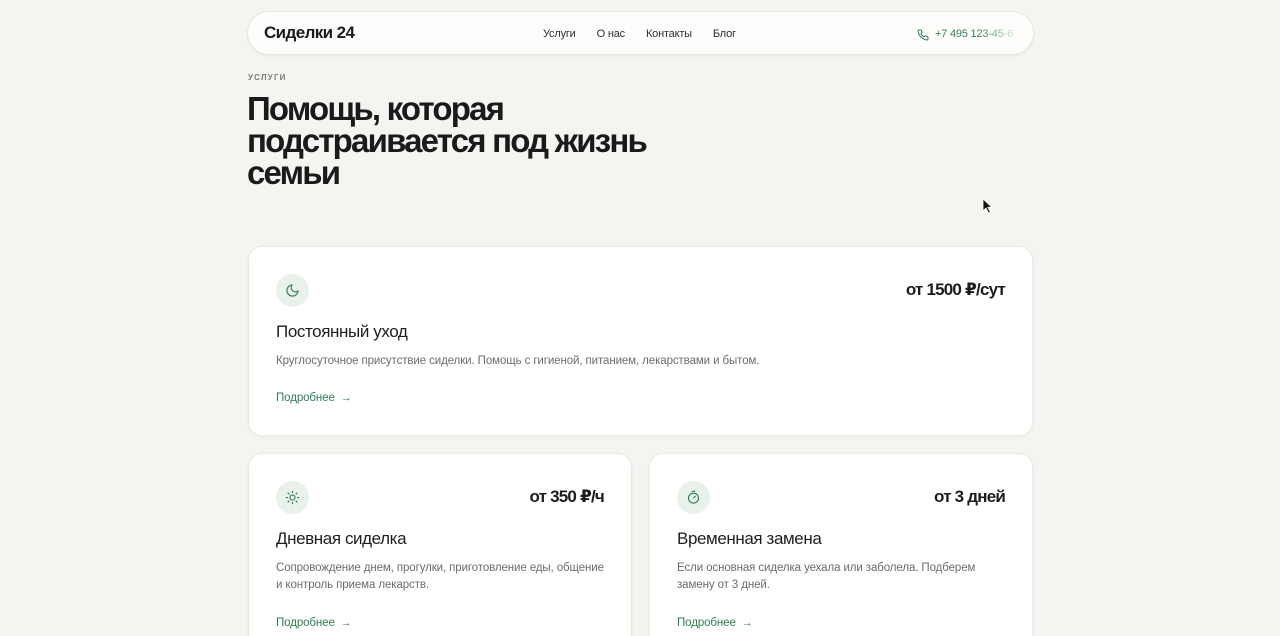  What do you see at coordinates (749, 538) in the screenshot?
I see `service-title: Временная замена` at bounding box center [749, 538].